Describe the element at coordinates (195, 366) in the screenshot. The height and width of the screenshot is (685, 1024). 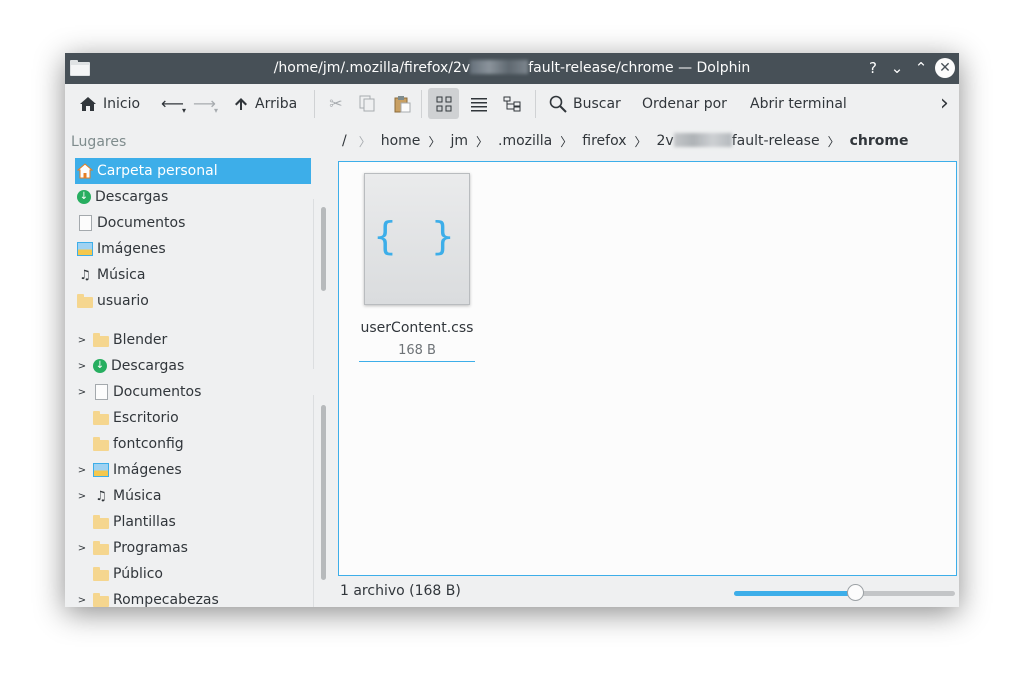
I see `tree-item-descargas: > ↓ Descargas` at that location.